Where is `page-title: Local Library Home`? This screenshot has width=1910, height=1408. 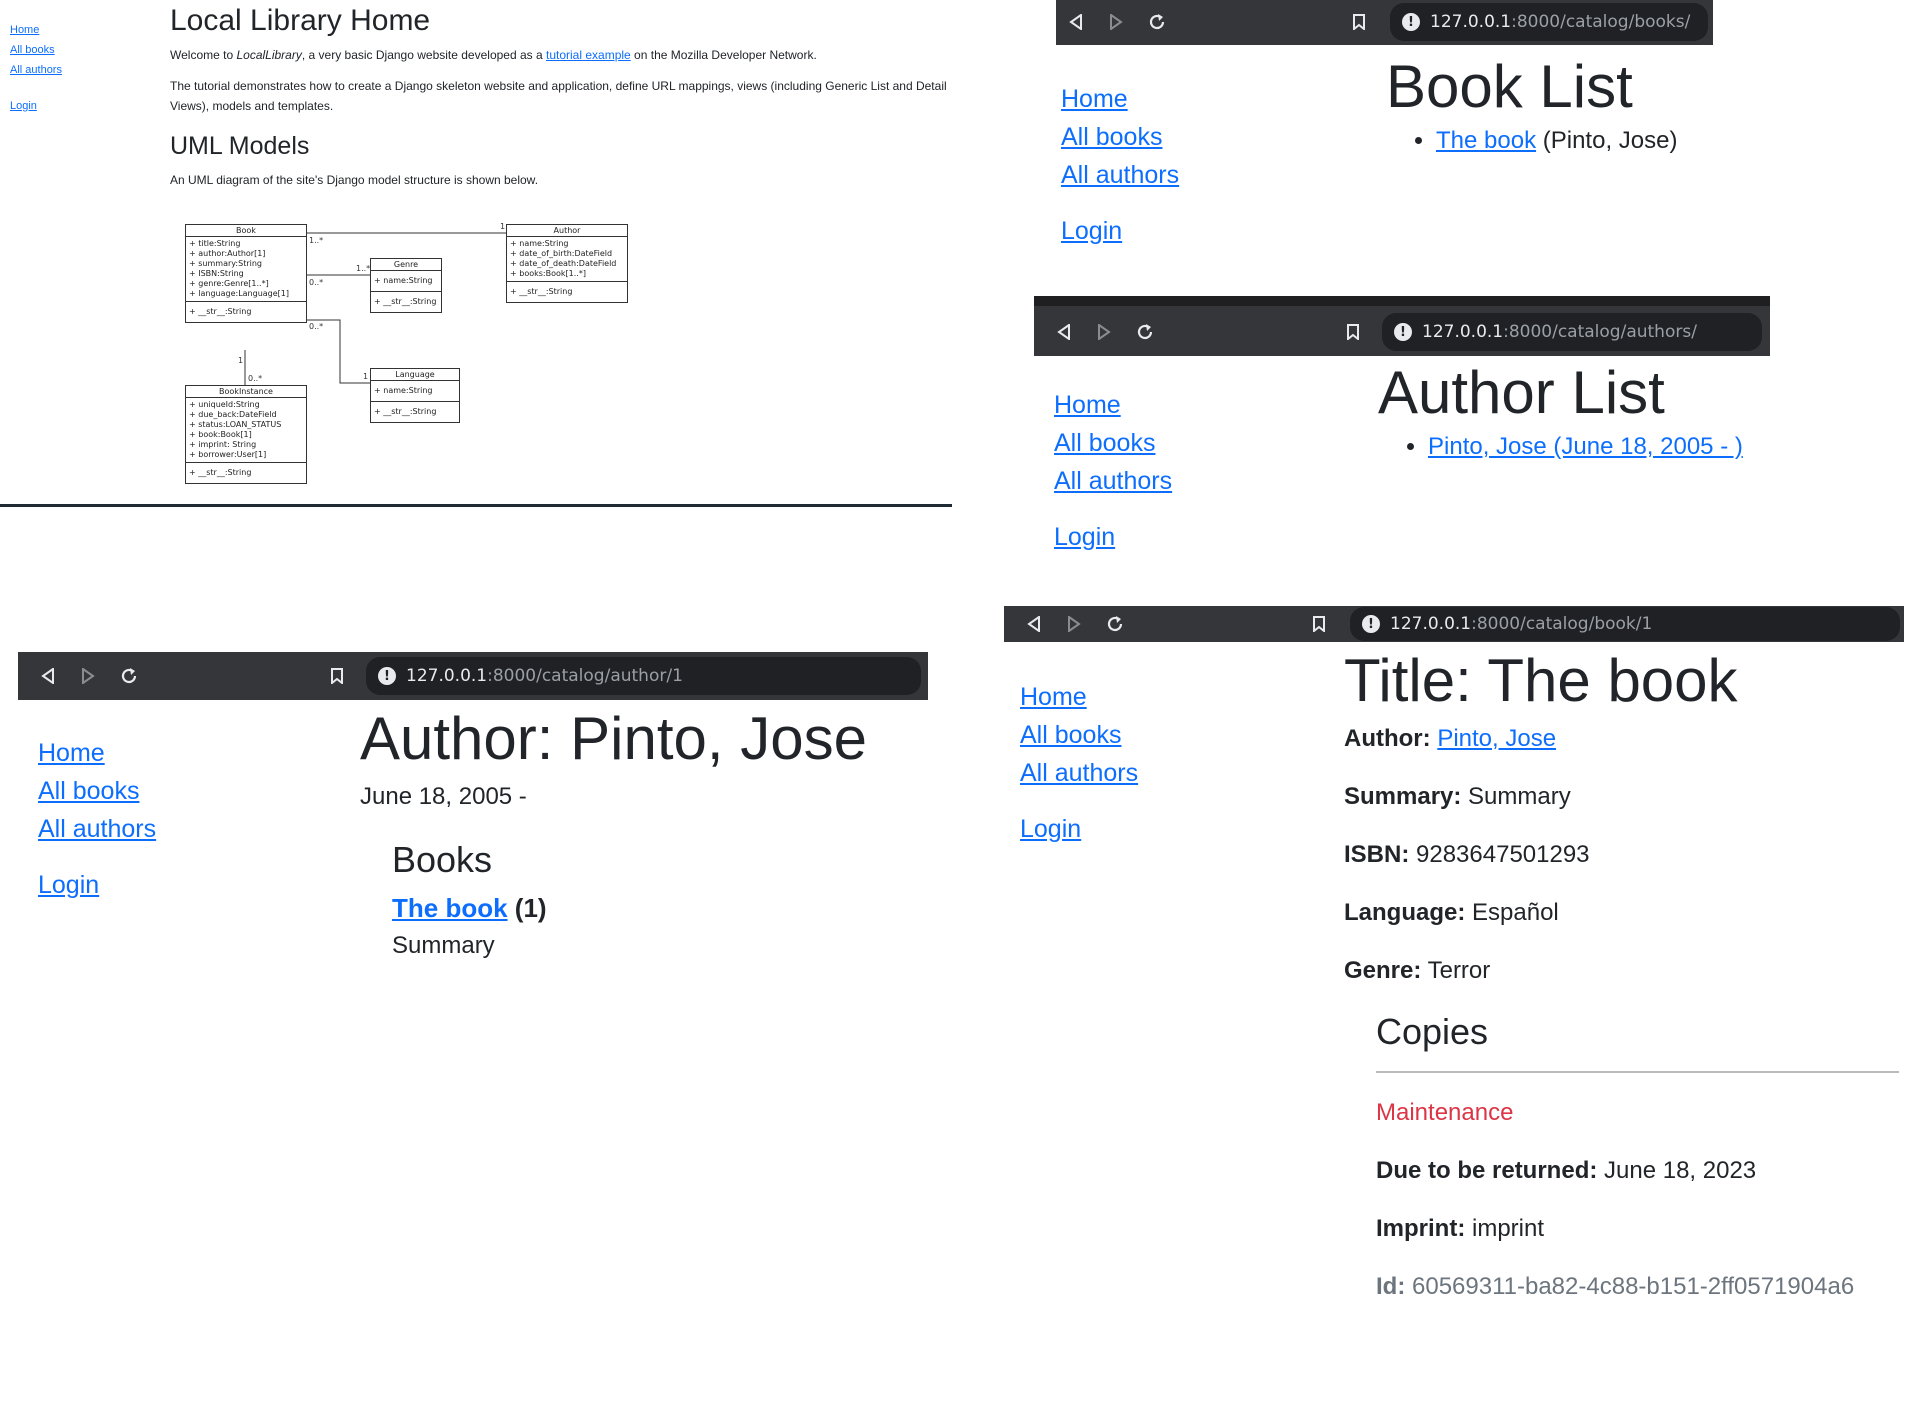 page-title: Local Library Home is located at coordinates (300, 20).